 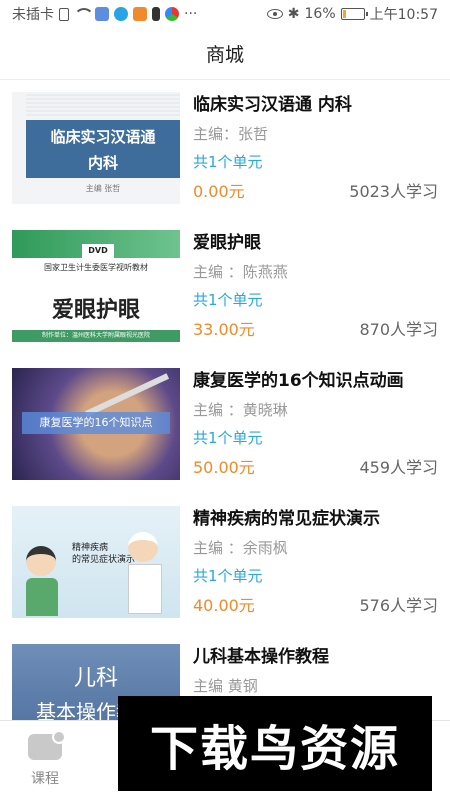 What do you see at coordinates (315, 148) in the screenshot?
I see `course-info: 临床实习汉语通 内科 主编：张哲 共1个单元 0.00元 5023人学习` at bounding box center [315, 148].